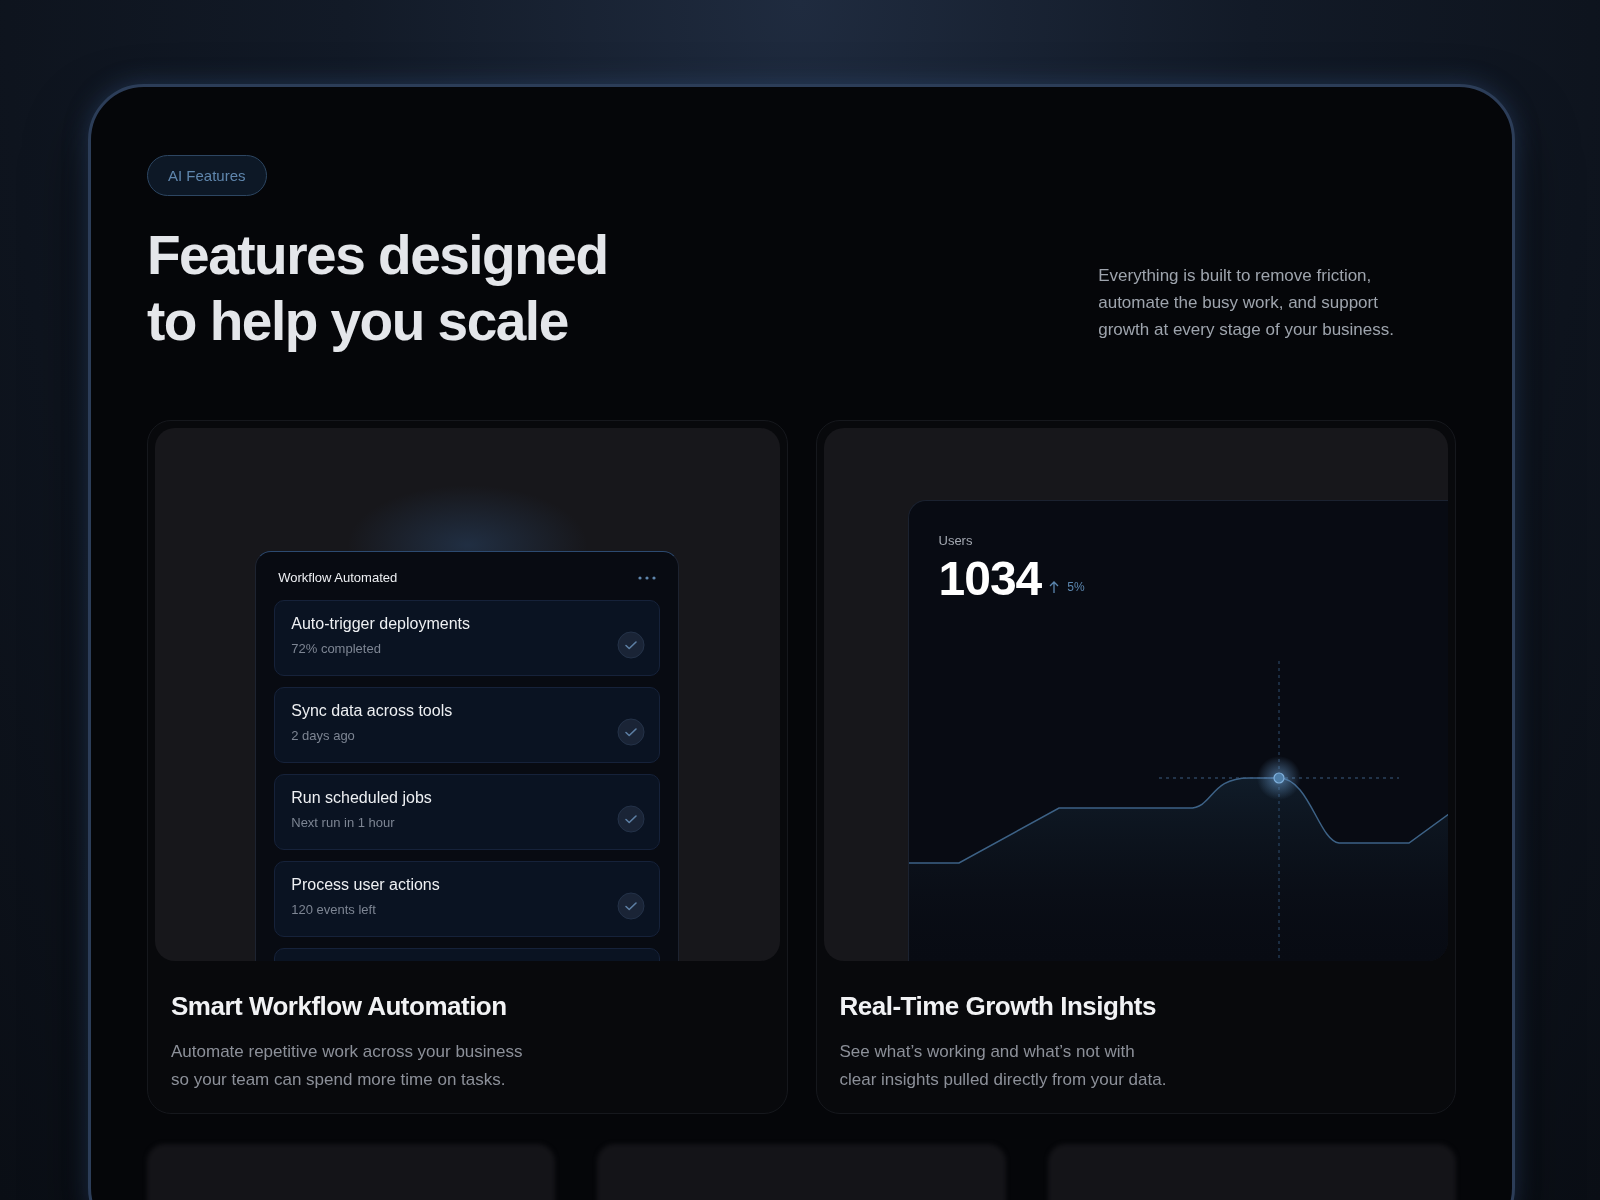 The width and height of the screenshot is (1600, 1200). Describe the element at coordinates (1246, 303) in the screenshot. I see `intro-text: Everything is built to remove friction, automate the busy work, and support growth at every stage of your business.` at that location.